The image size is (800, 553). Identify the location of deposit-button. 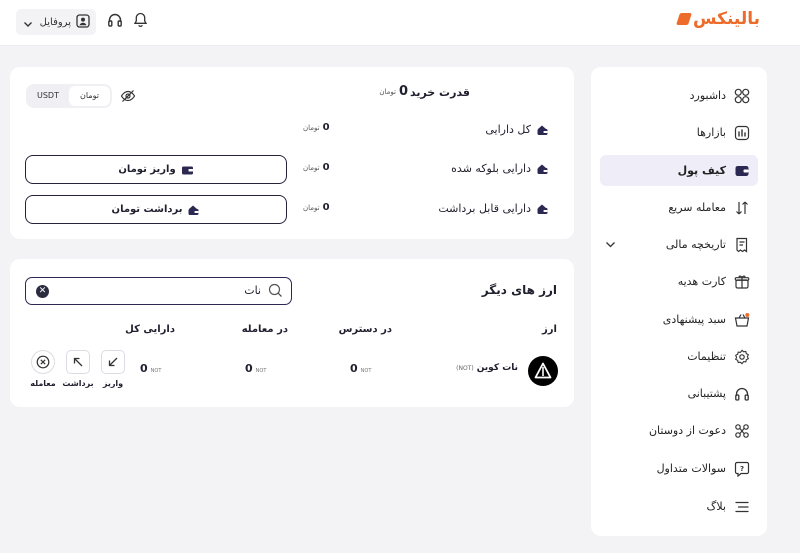
(113, 362).